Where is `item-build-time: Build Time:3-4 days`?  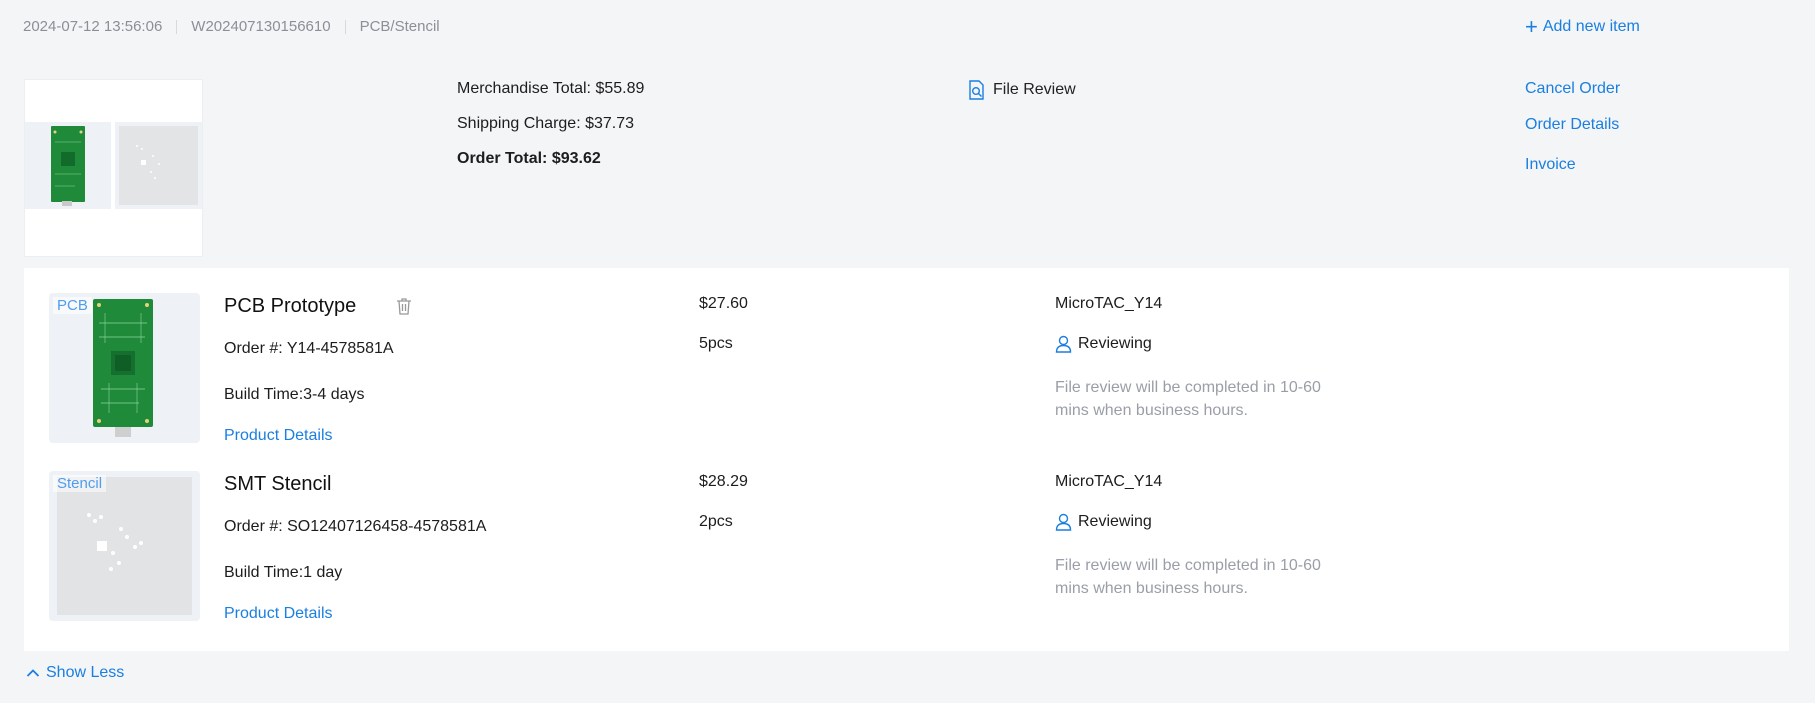 item-build-time: Build Time:3-4 days is located at coordinates (294, 394).